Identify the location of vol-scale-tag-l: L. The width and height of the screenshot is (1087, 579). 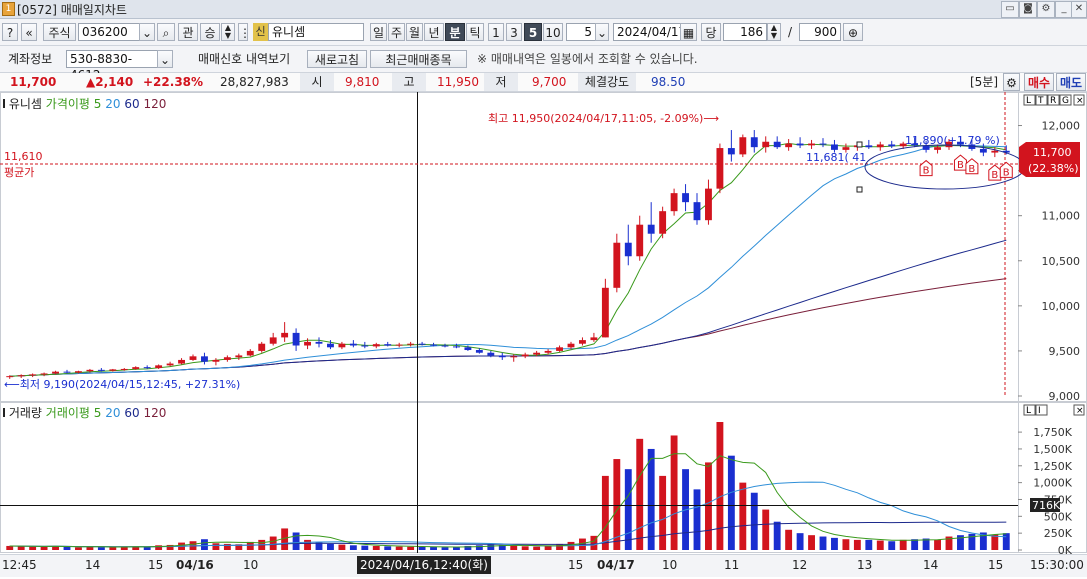
(1028, 411).